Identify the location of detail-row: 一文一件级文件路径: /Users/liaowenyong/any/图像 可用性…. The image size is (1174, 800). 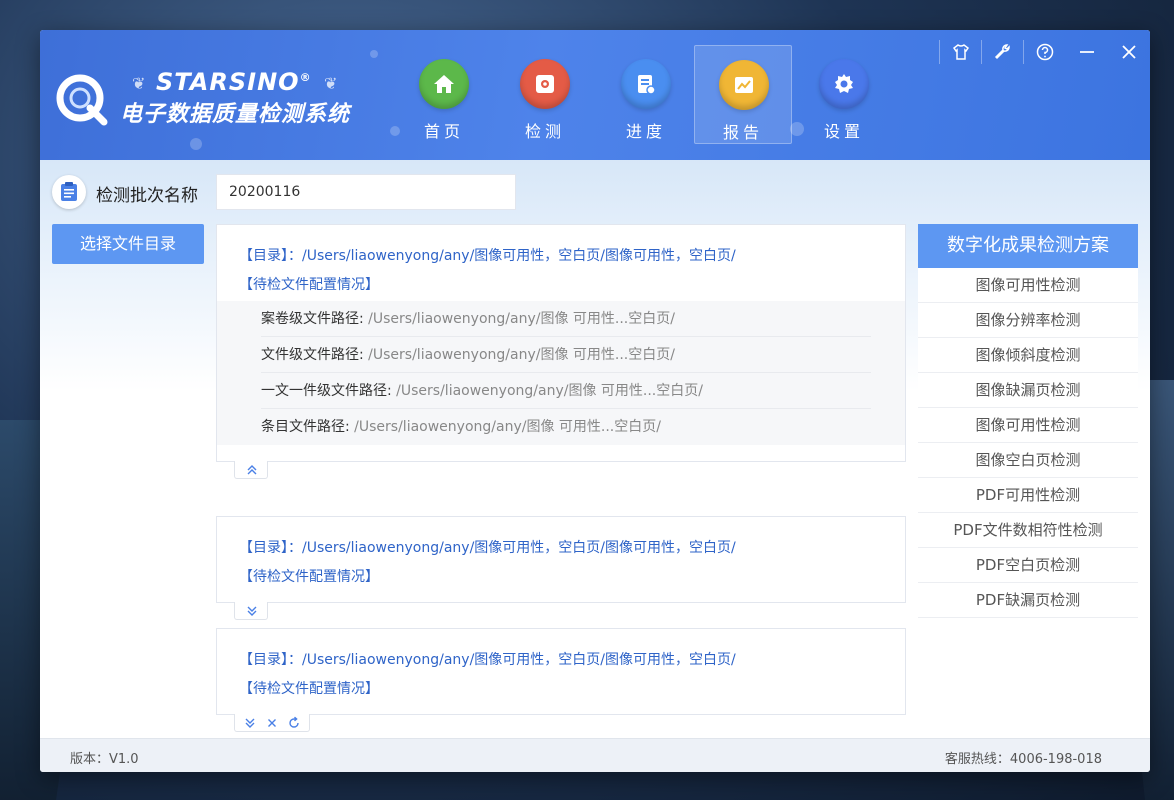
(566, 391).